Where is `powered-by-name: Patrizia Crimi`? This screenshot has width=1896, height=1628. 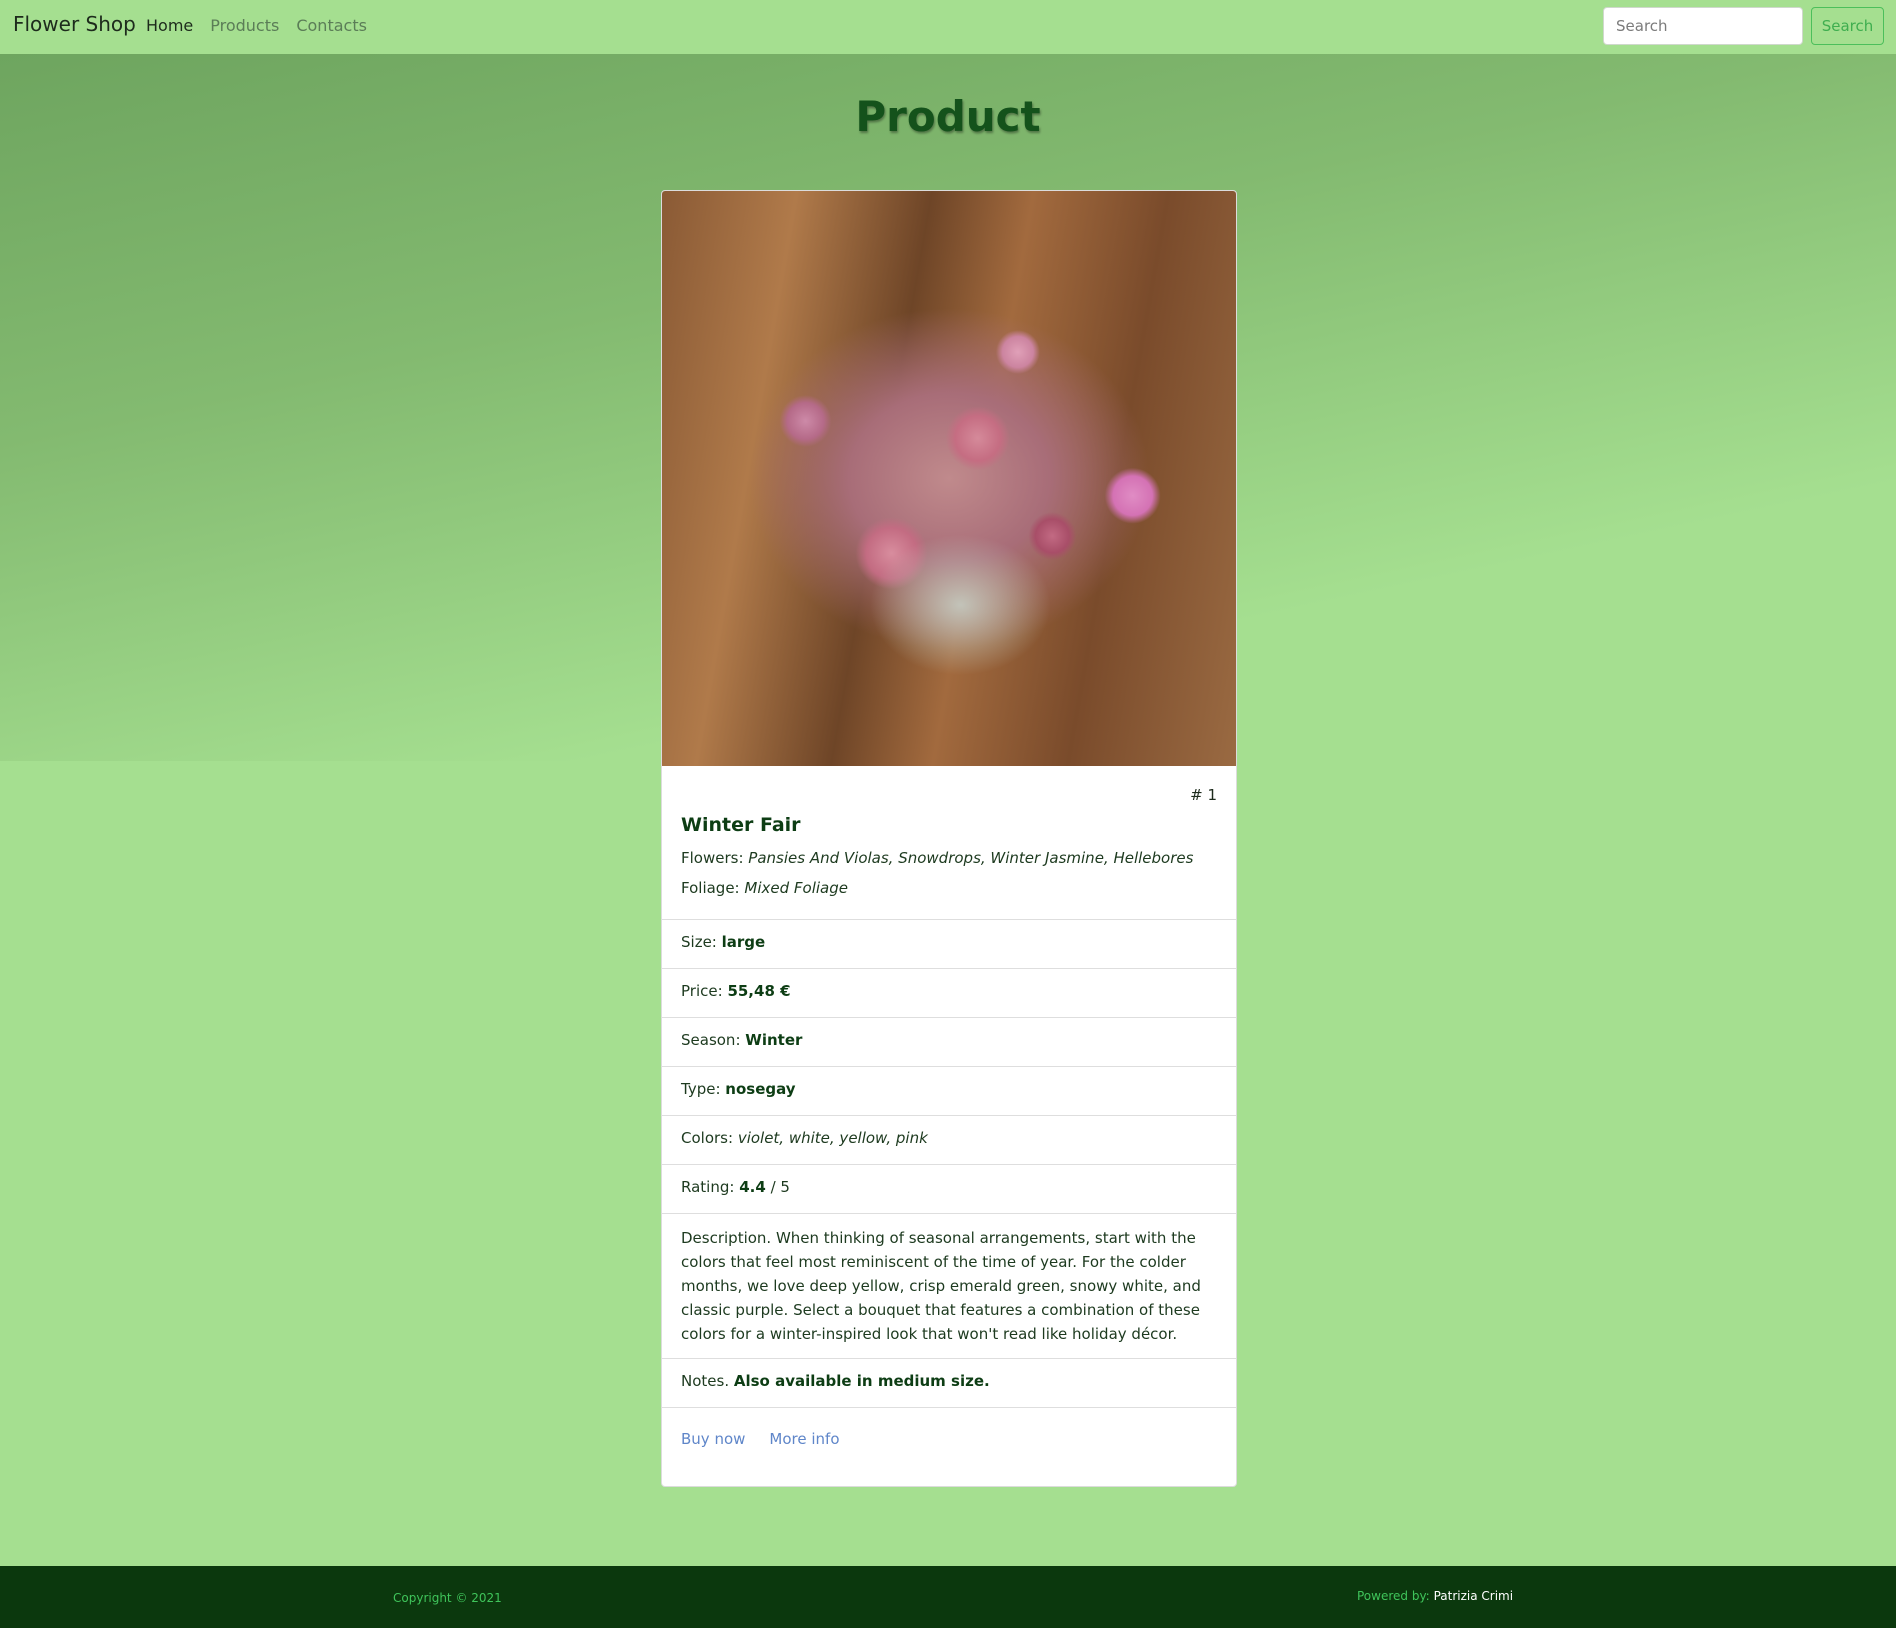 powered-by-name: Patrizia Crimi is located at coordinates (1473, 1596).